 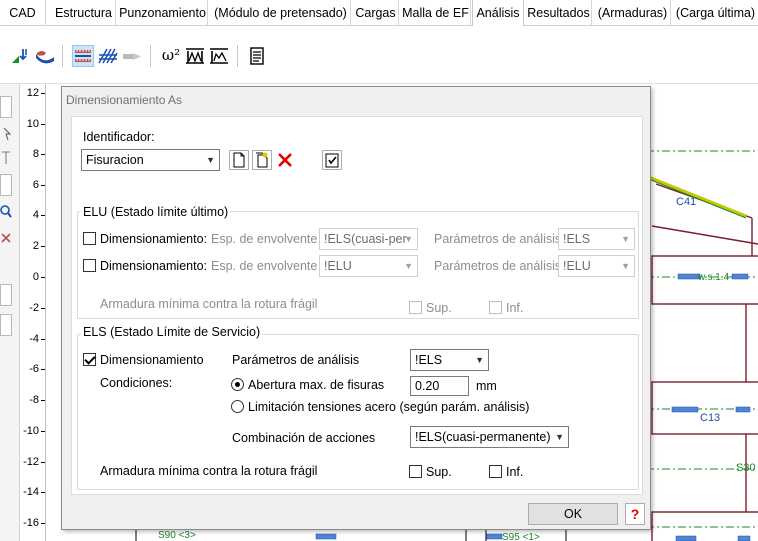 What do you see at coordinates (219, 56) in the screenshot?
I see `spectrum-icon` at bounding box center [219, 56].